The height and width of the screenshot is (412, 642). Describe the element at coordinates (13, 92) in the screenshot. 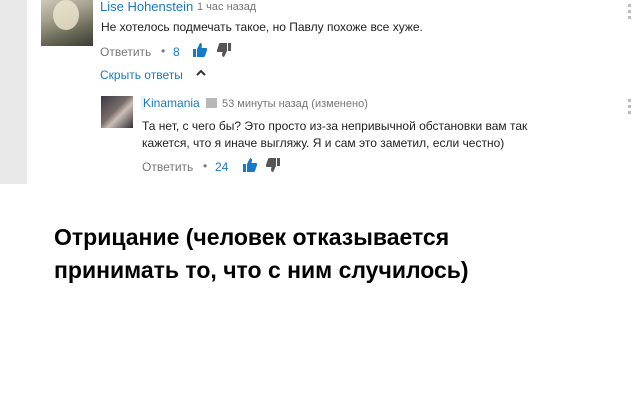

I see `left-gutter` at that location.